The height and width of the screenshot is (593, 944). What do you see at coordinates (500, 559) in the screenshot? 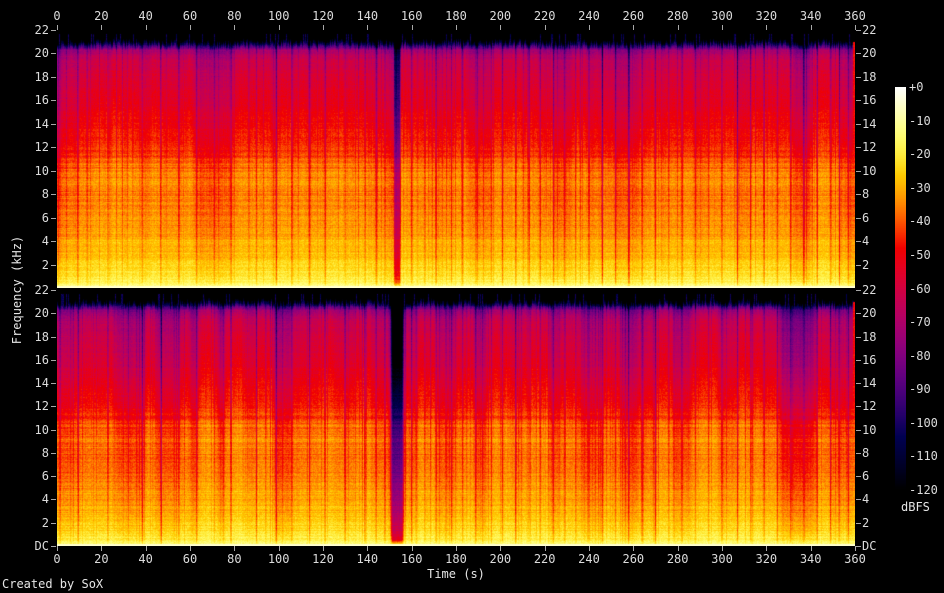
I see `time-tick-label-bottom: 200` at bounding box center [500, 559].